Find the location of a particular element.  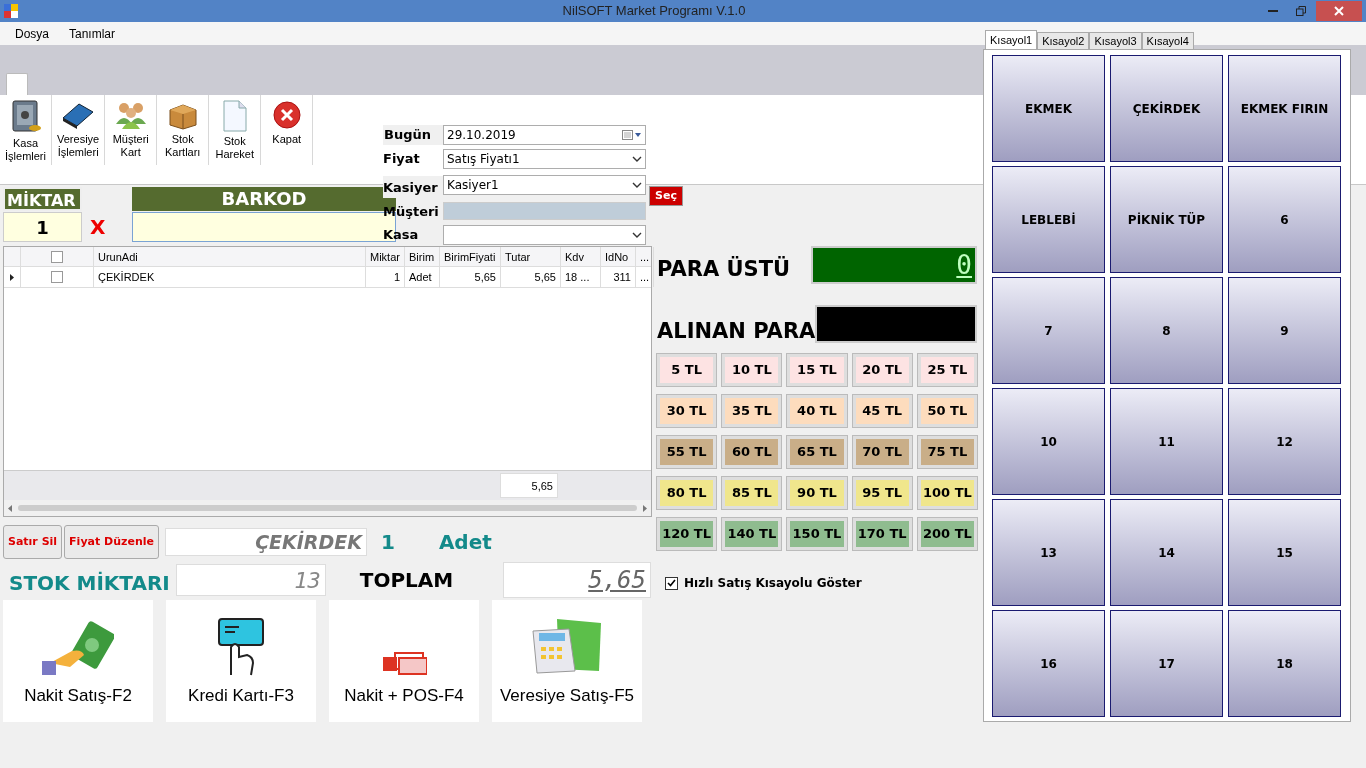

toolbar-button: Stok Hareket is located at coordinates (235, 130).